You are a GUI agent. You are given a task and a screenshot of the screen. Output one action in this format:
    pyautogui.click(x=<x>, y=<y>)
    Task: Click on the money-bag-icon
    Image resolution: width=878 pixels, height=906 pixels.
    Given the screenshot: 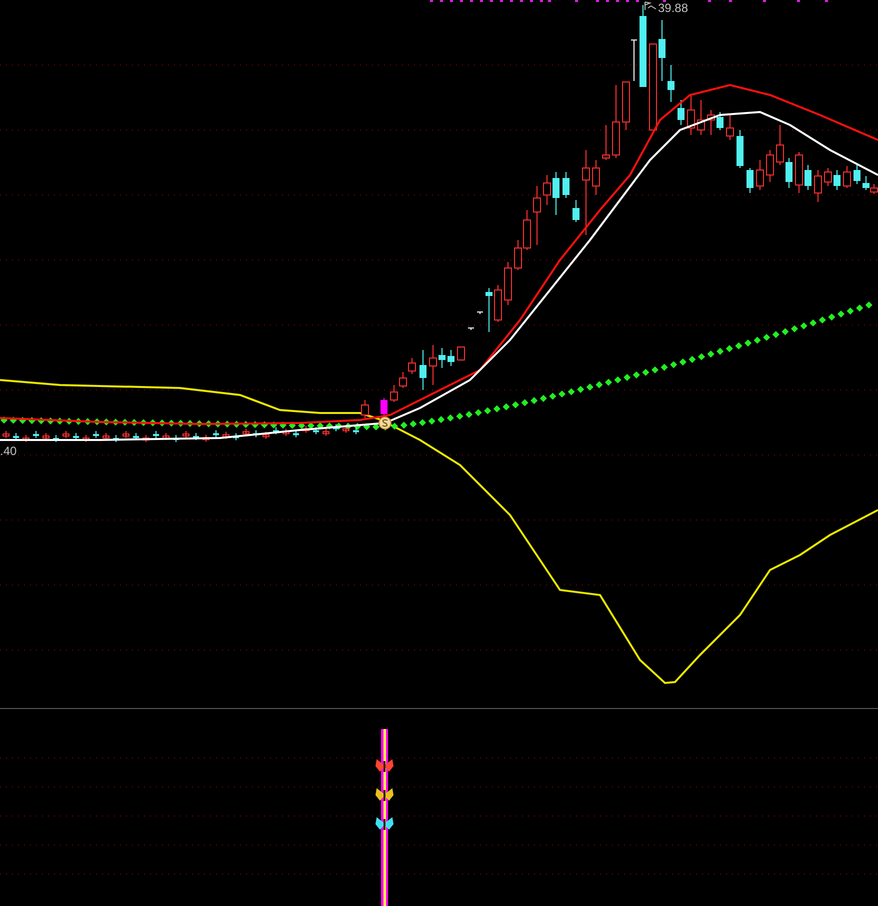 What is the action you would take?
    pyautogui.click(x=385, y=423)
    